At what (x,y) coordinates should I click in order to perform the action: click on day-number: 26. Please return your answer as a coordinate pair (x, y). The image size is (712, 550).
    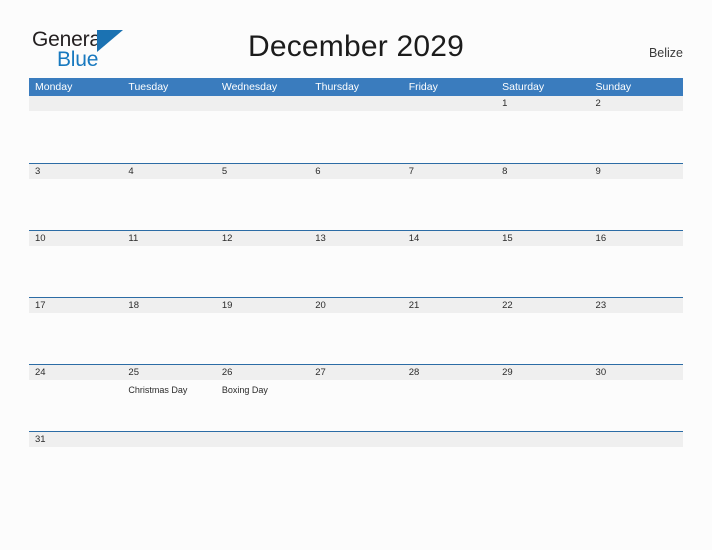
    Looking at the image, I should click on (227, 372).